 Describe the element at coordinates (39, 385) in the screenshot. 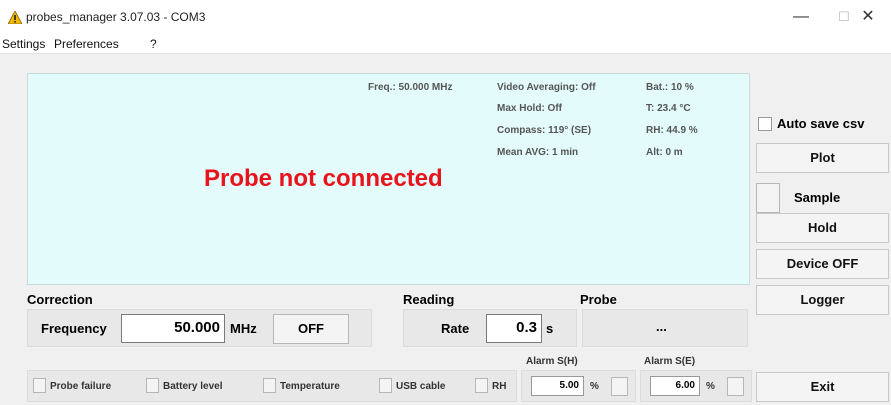

I see `probe-failure-indicator` at that location.